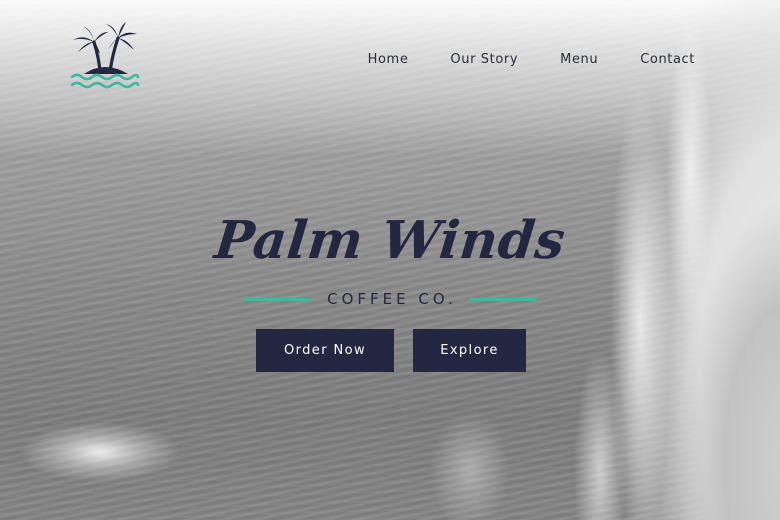 This screenshot has width=780, height=520. I want to click on explore-button: Explore, so click(469, 350).